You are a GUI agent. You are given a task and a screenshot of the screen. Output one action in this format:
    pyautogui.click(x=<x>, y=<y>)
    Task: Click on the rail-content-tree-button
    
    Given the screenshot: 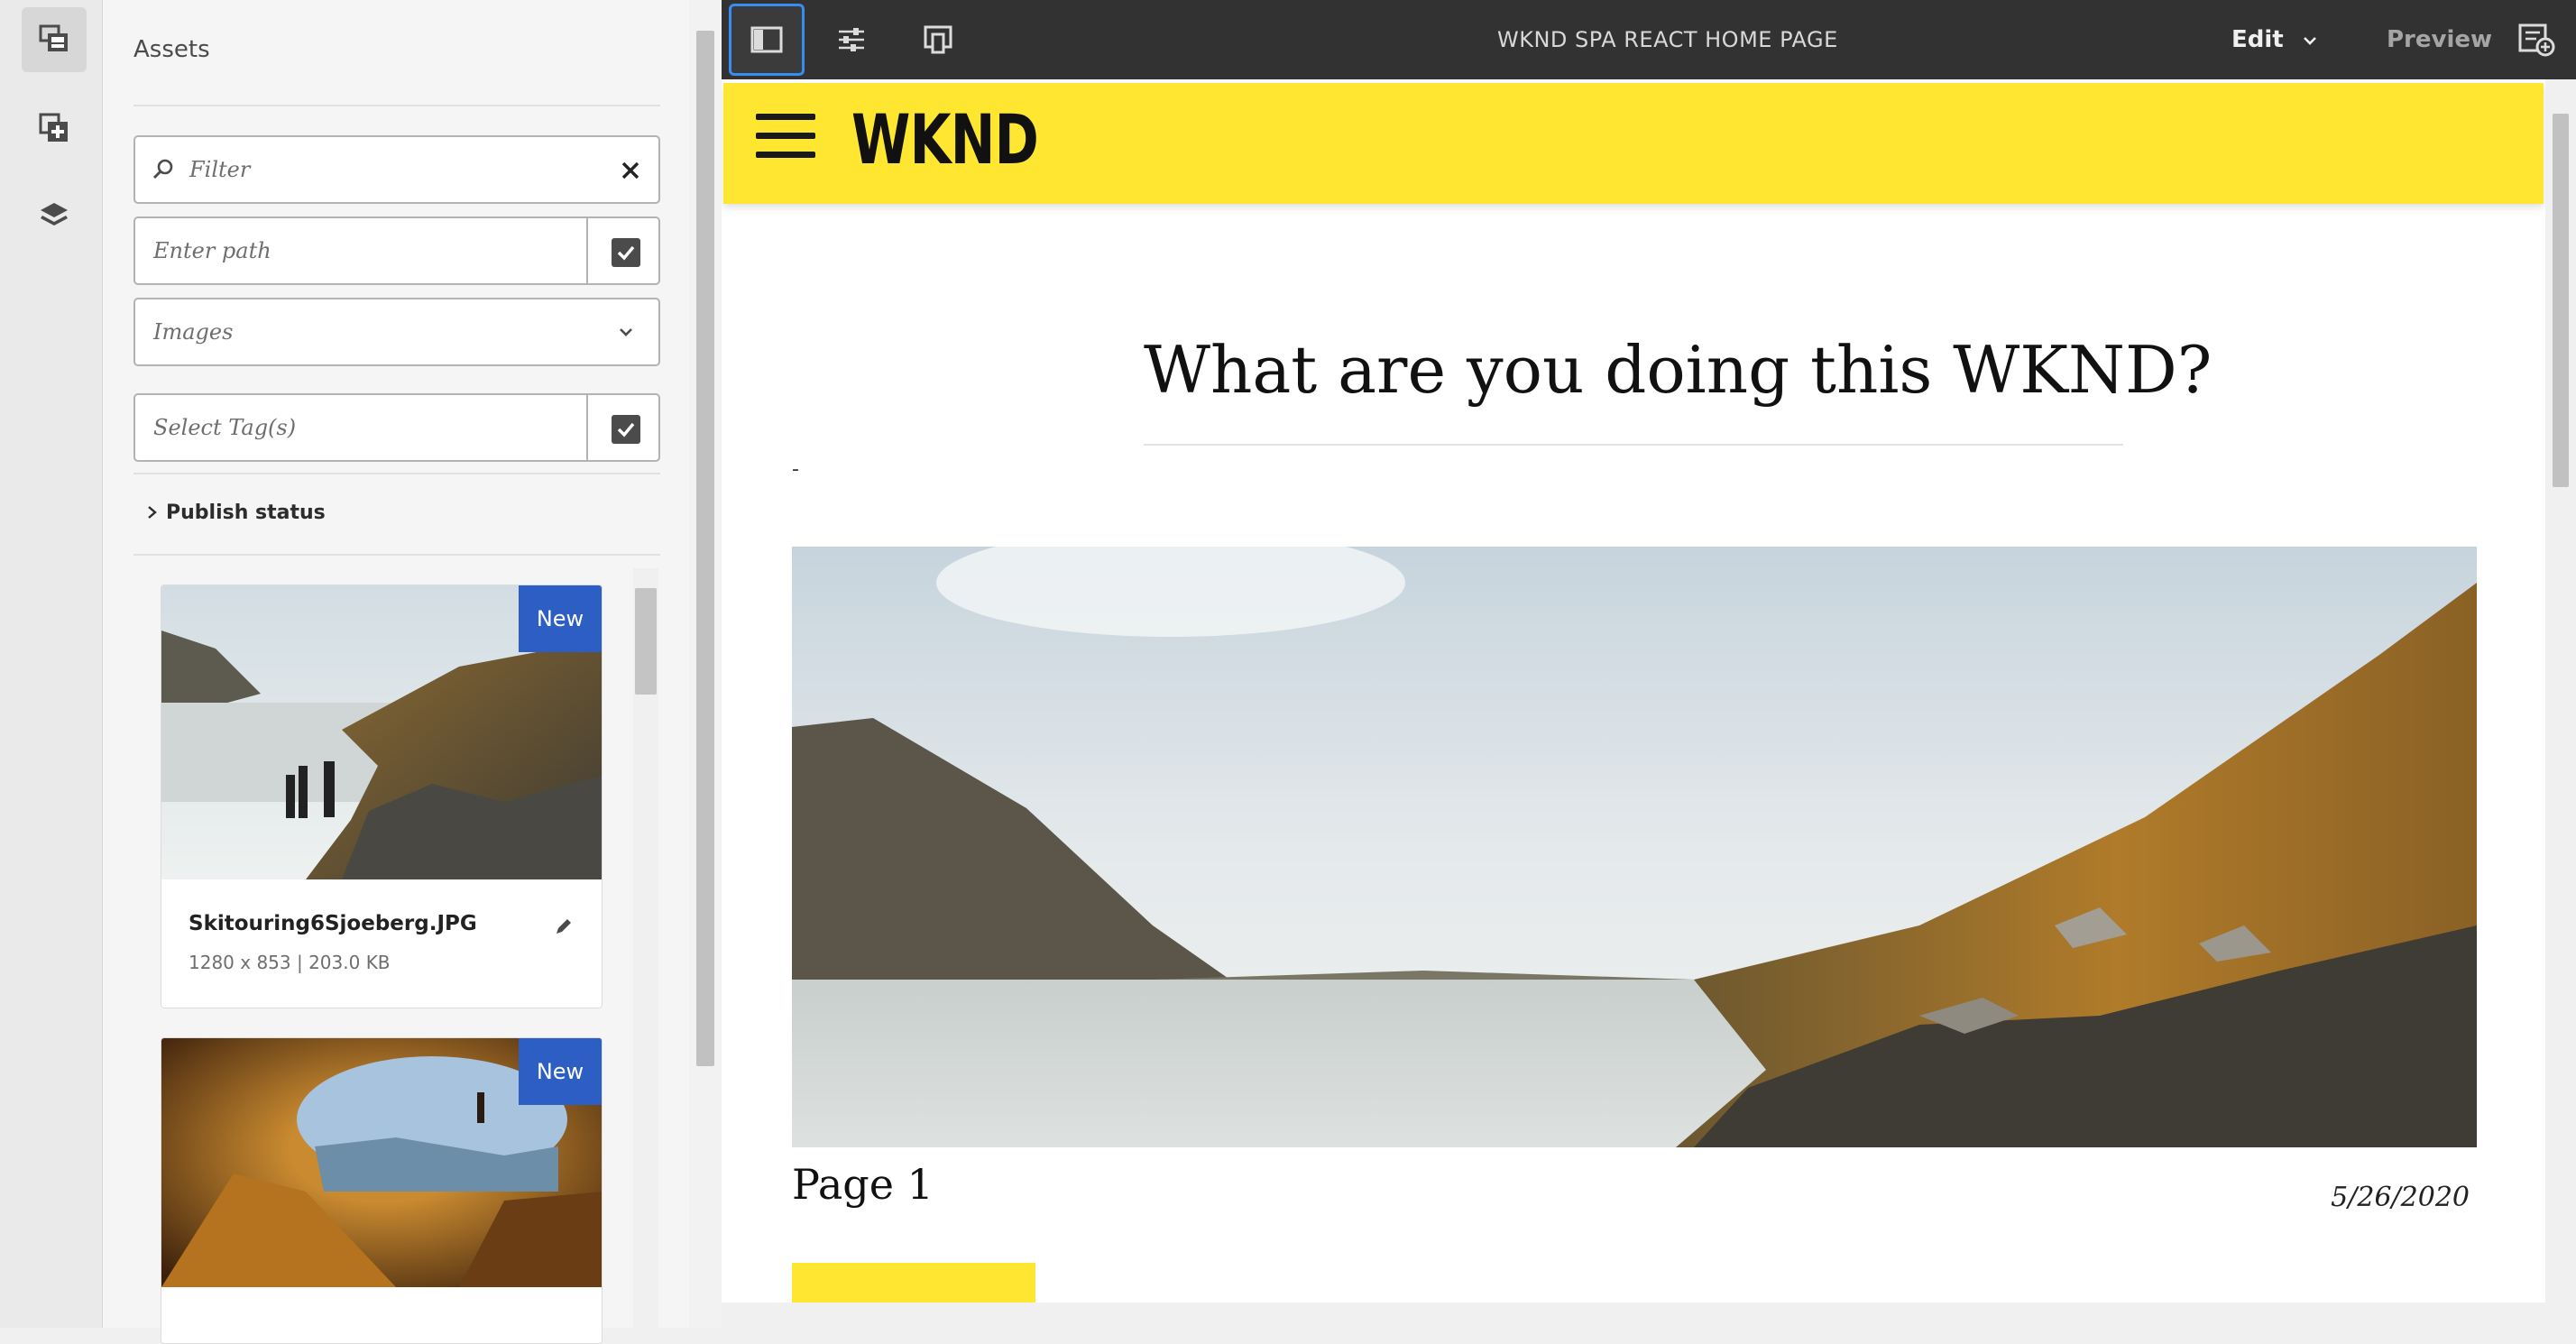 What is the action you would take?
    pyautogui.click(x=55, y=214)
    